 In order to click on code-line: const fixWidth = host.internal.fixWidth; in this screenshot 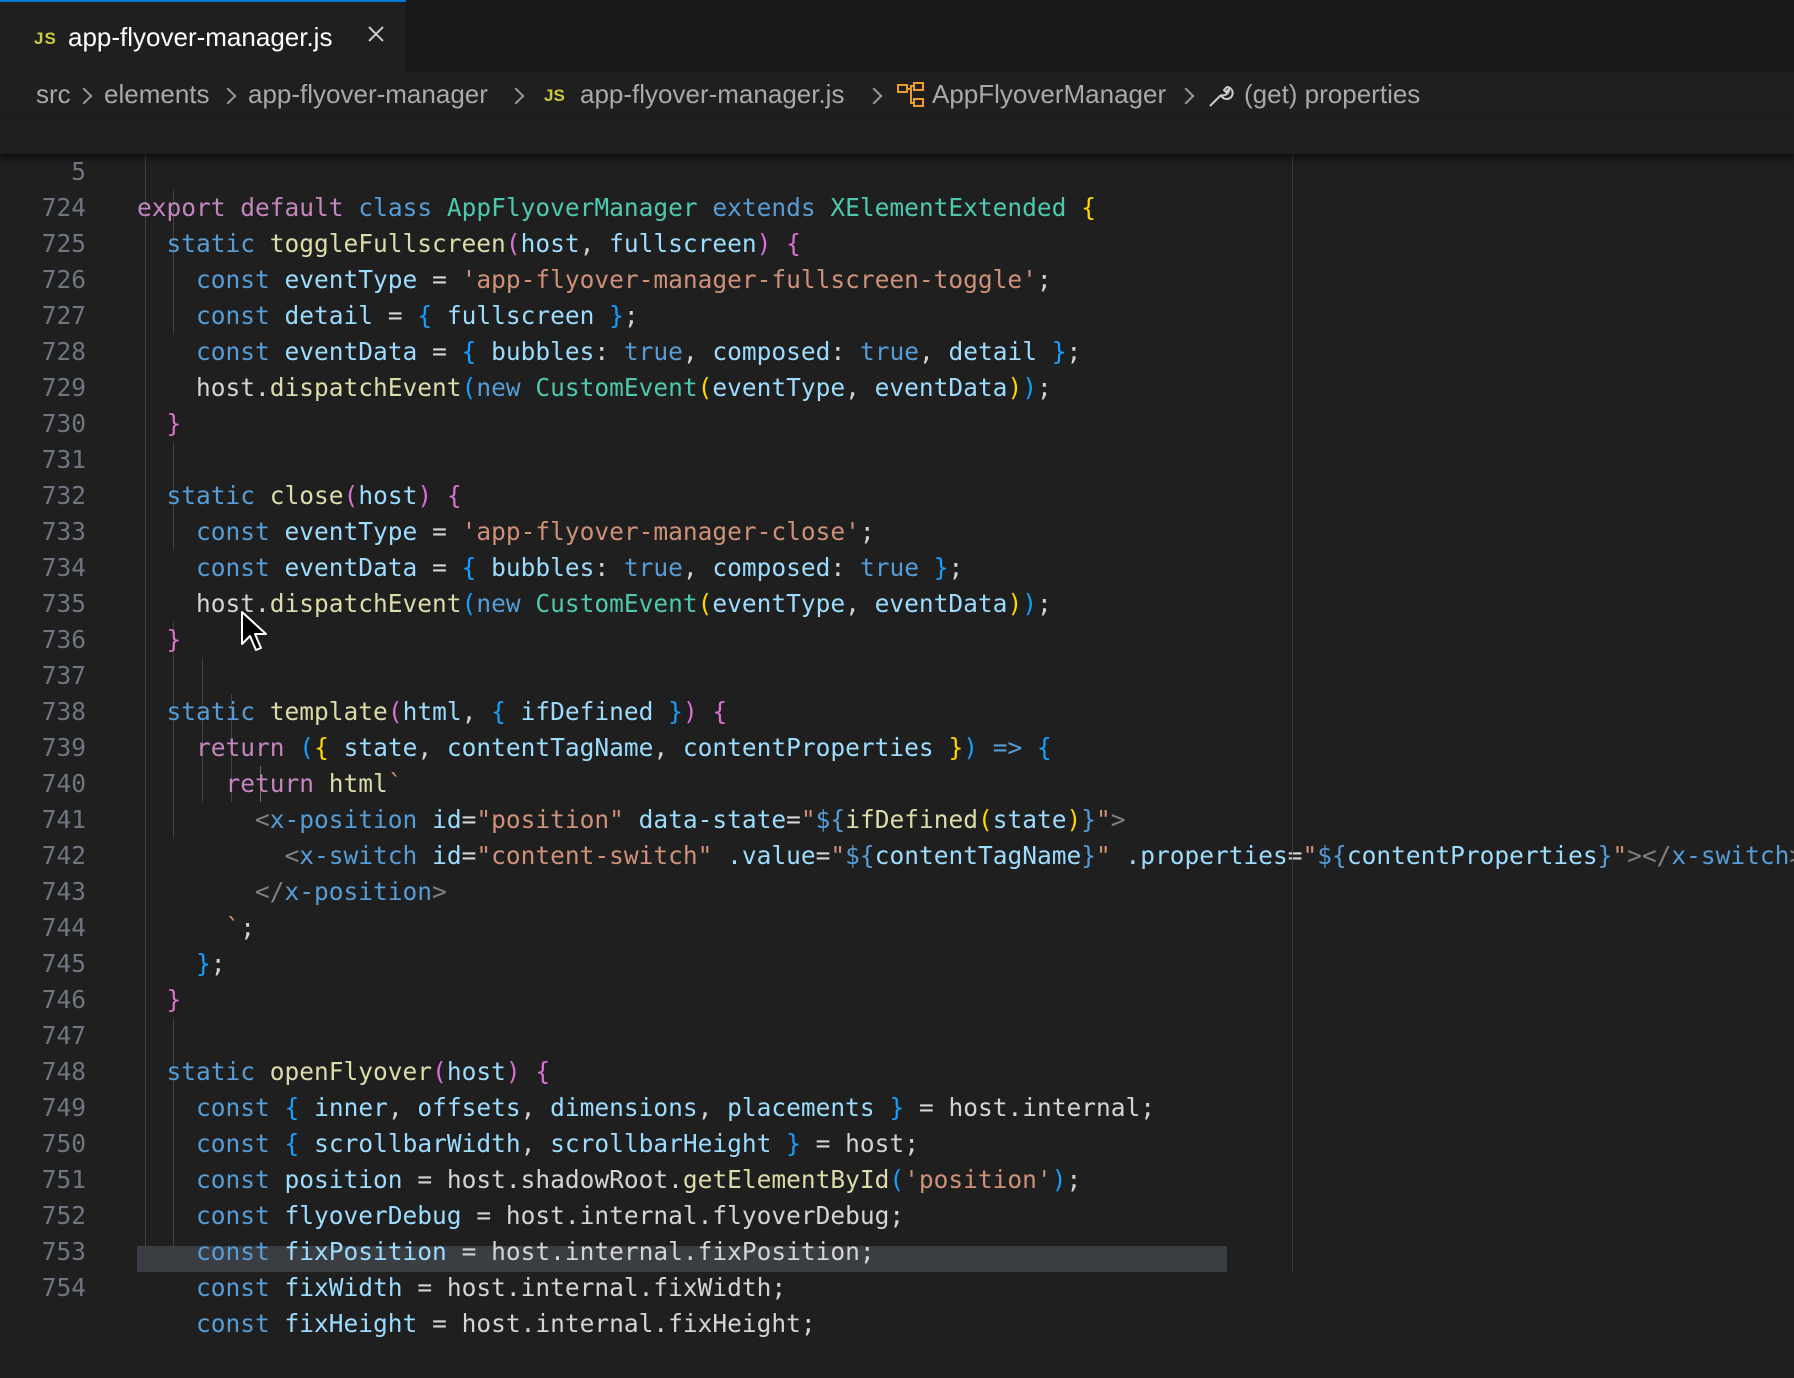, I will do `click(491, 1287)`.